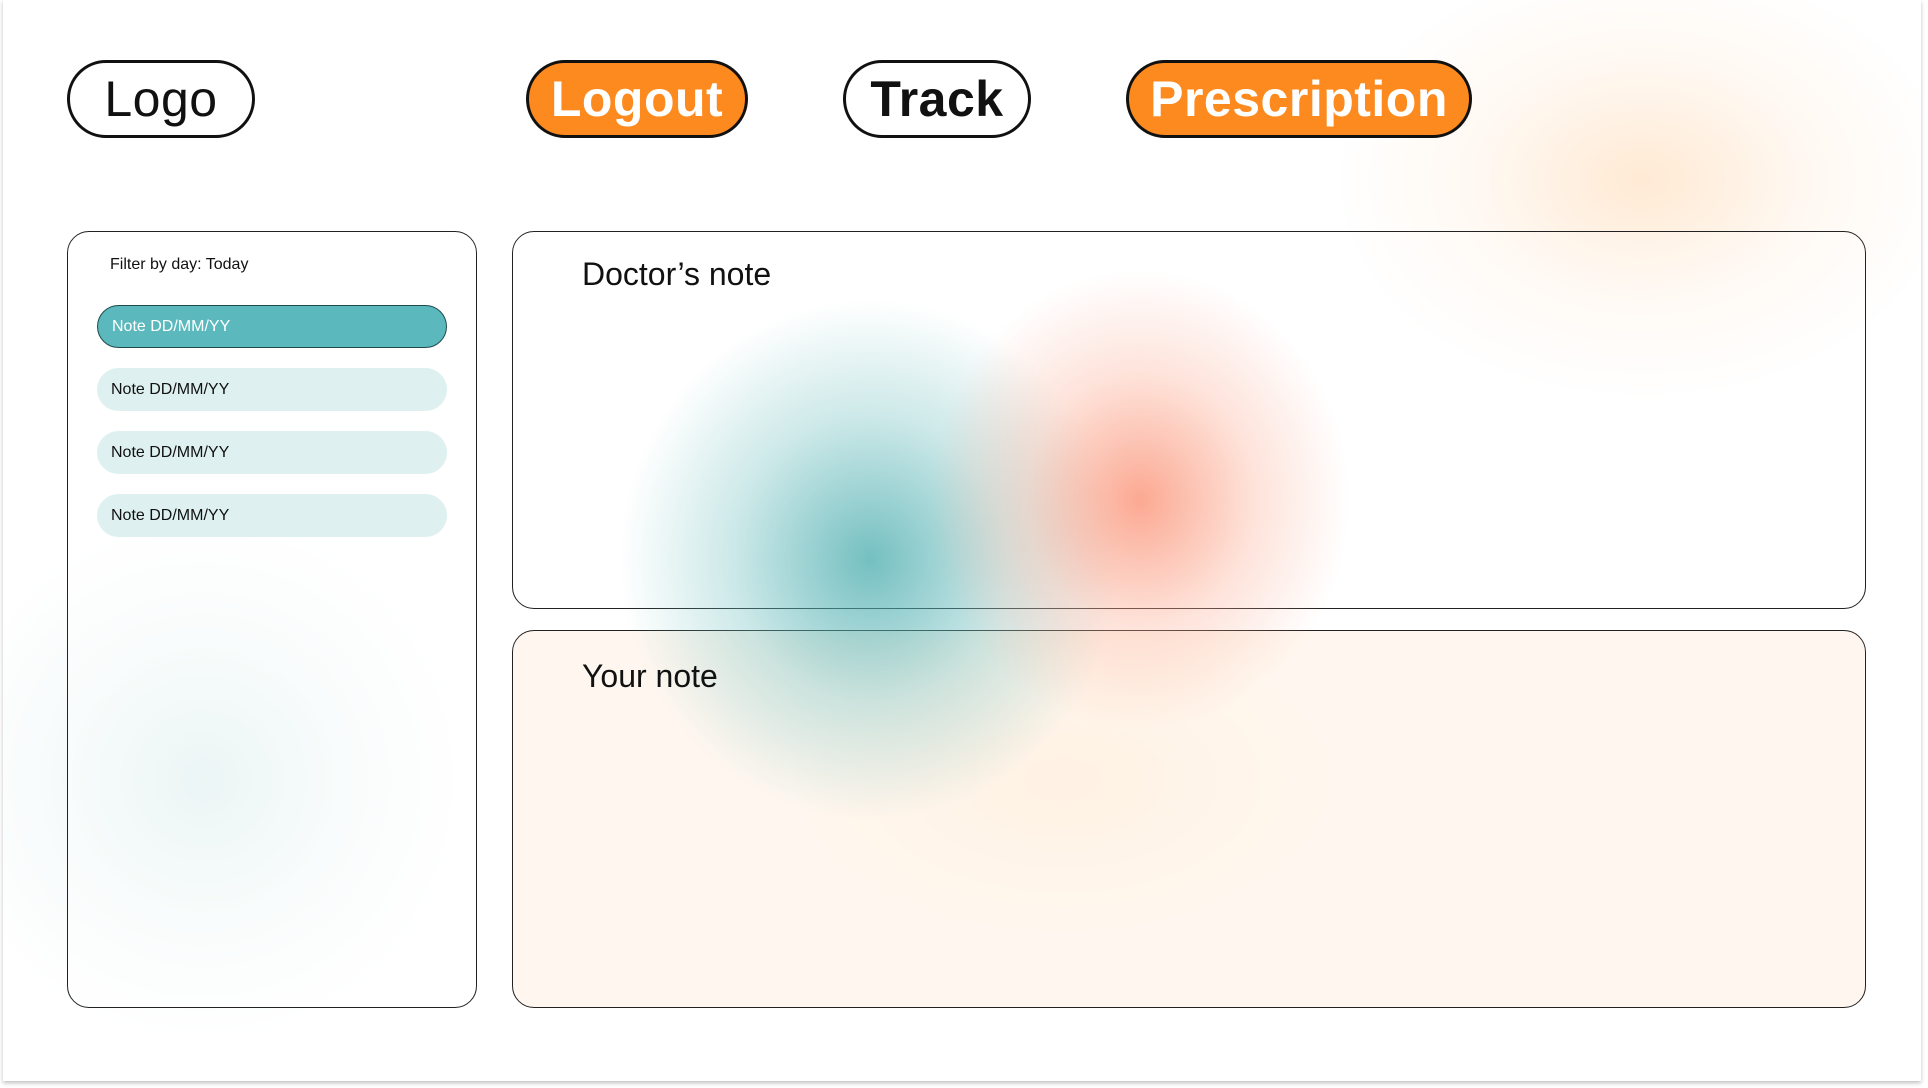 The image size is (1928, 1088). I want to click on prescription-button: Prescription, so click(1299, 99).